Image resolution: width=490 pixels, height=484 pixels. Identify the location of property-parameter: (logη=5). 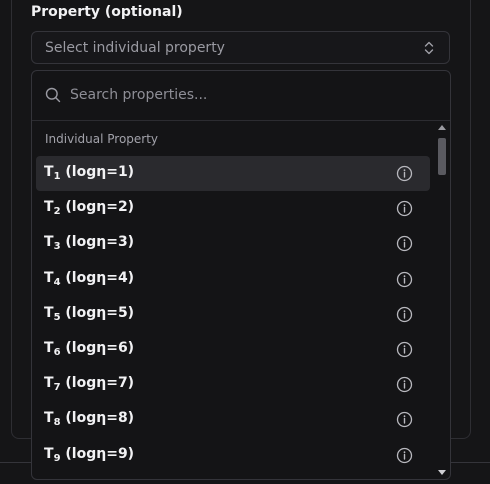
(97, 312).